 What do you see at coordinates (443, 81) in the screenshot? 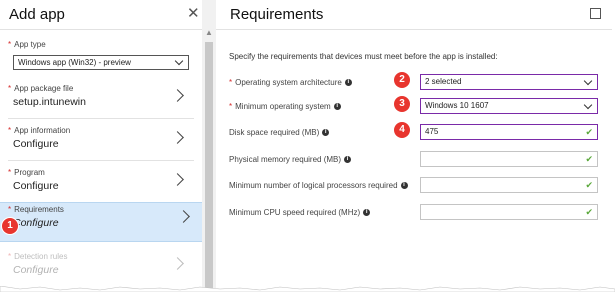
I see `field-value: 2 selected` at bounding box center [443, 81].